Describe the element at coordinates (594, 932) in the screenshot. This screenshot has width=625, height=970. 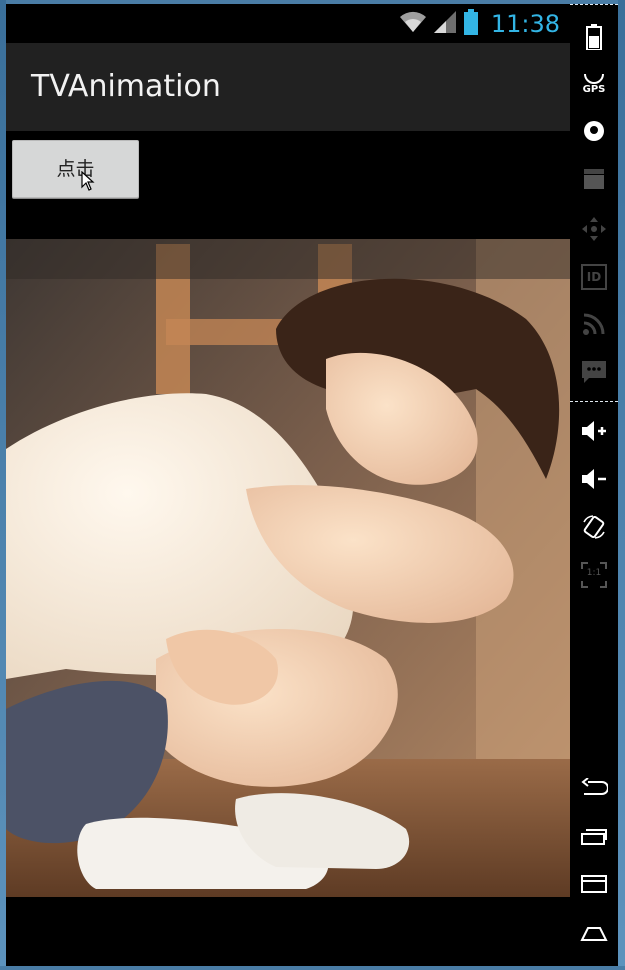
I see `home-icon` at that location.